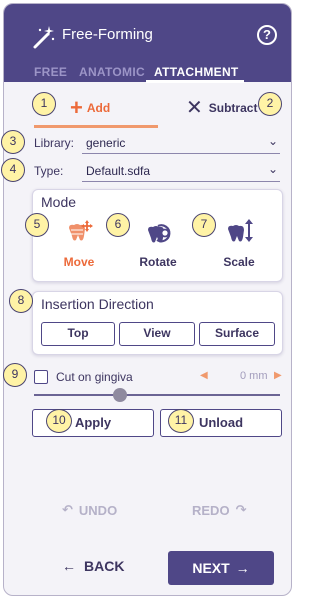  Describe the element at coordinates (59, 421) in the screenshot. I see `annotation-badge-10: 10` at that location.